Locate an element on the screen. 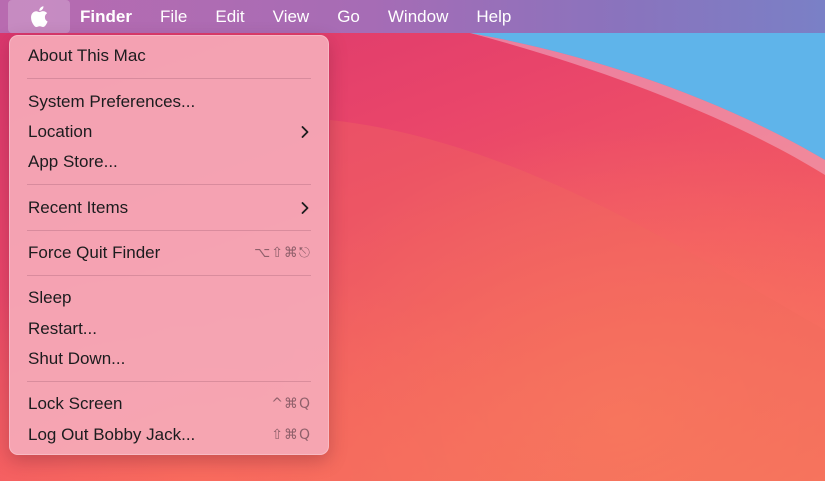  menu-item-sleep: Sleep is located at coordinates (169, 298).